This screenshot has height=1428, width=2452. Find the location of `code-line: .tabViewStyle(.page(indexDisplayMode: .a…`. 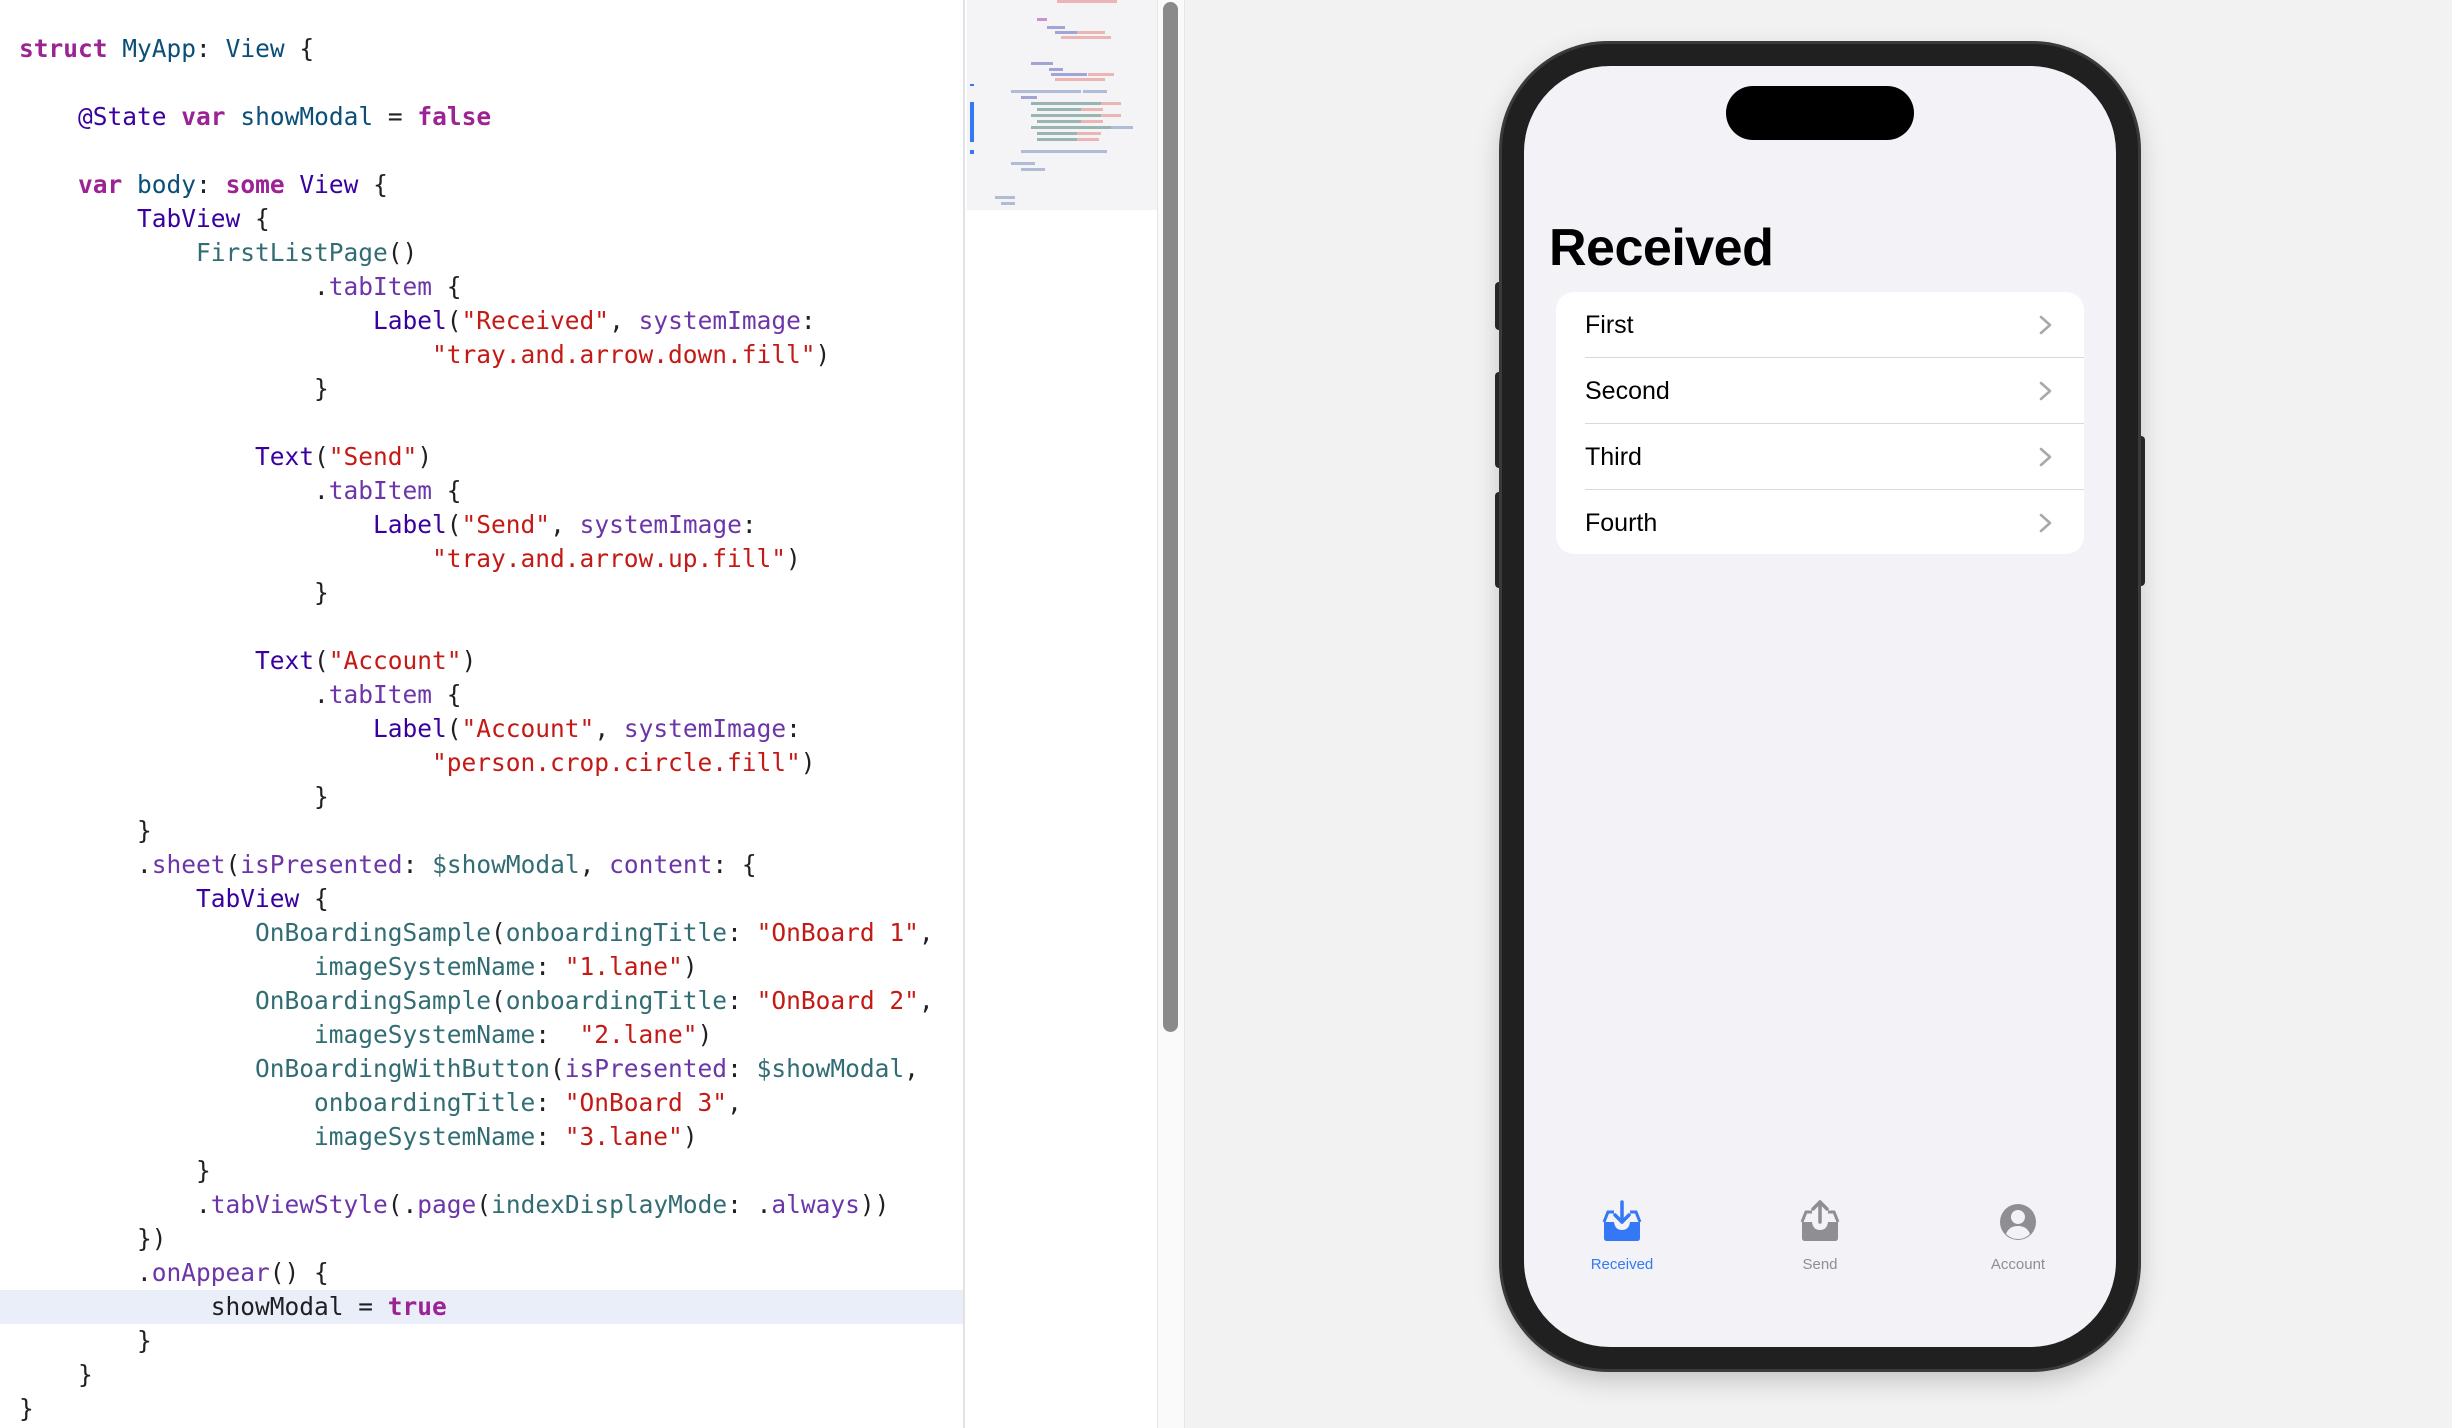

code-line: .tabViewStyle(.page(indexDisplayMode: .a… is located at coordinates (481, 1205).